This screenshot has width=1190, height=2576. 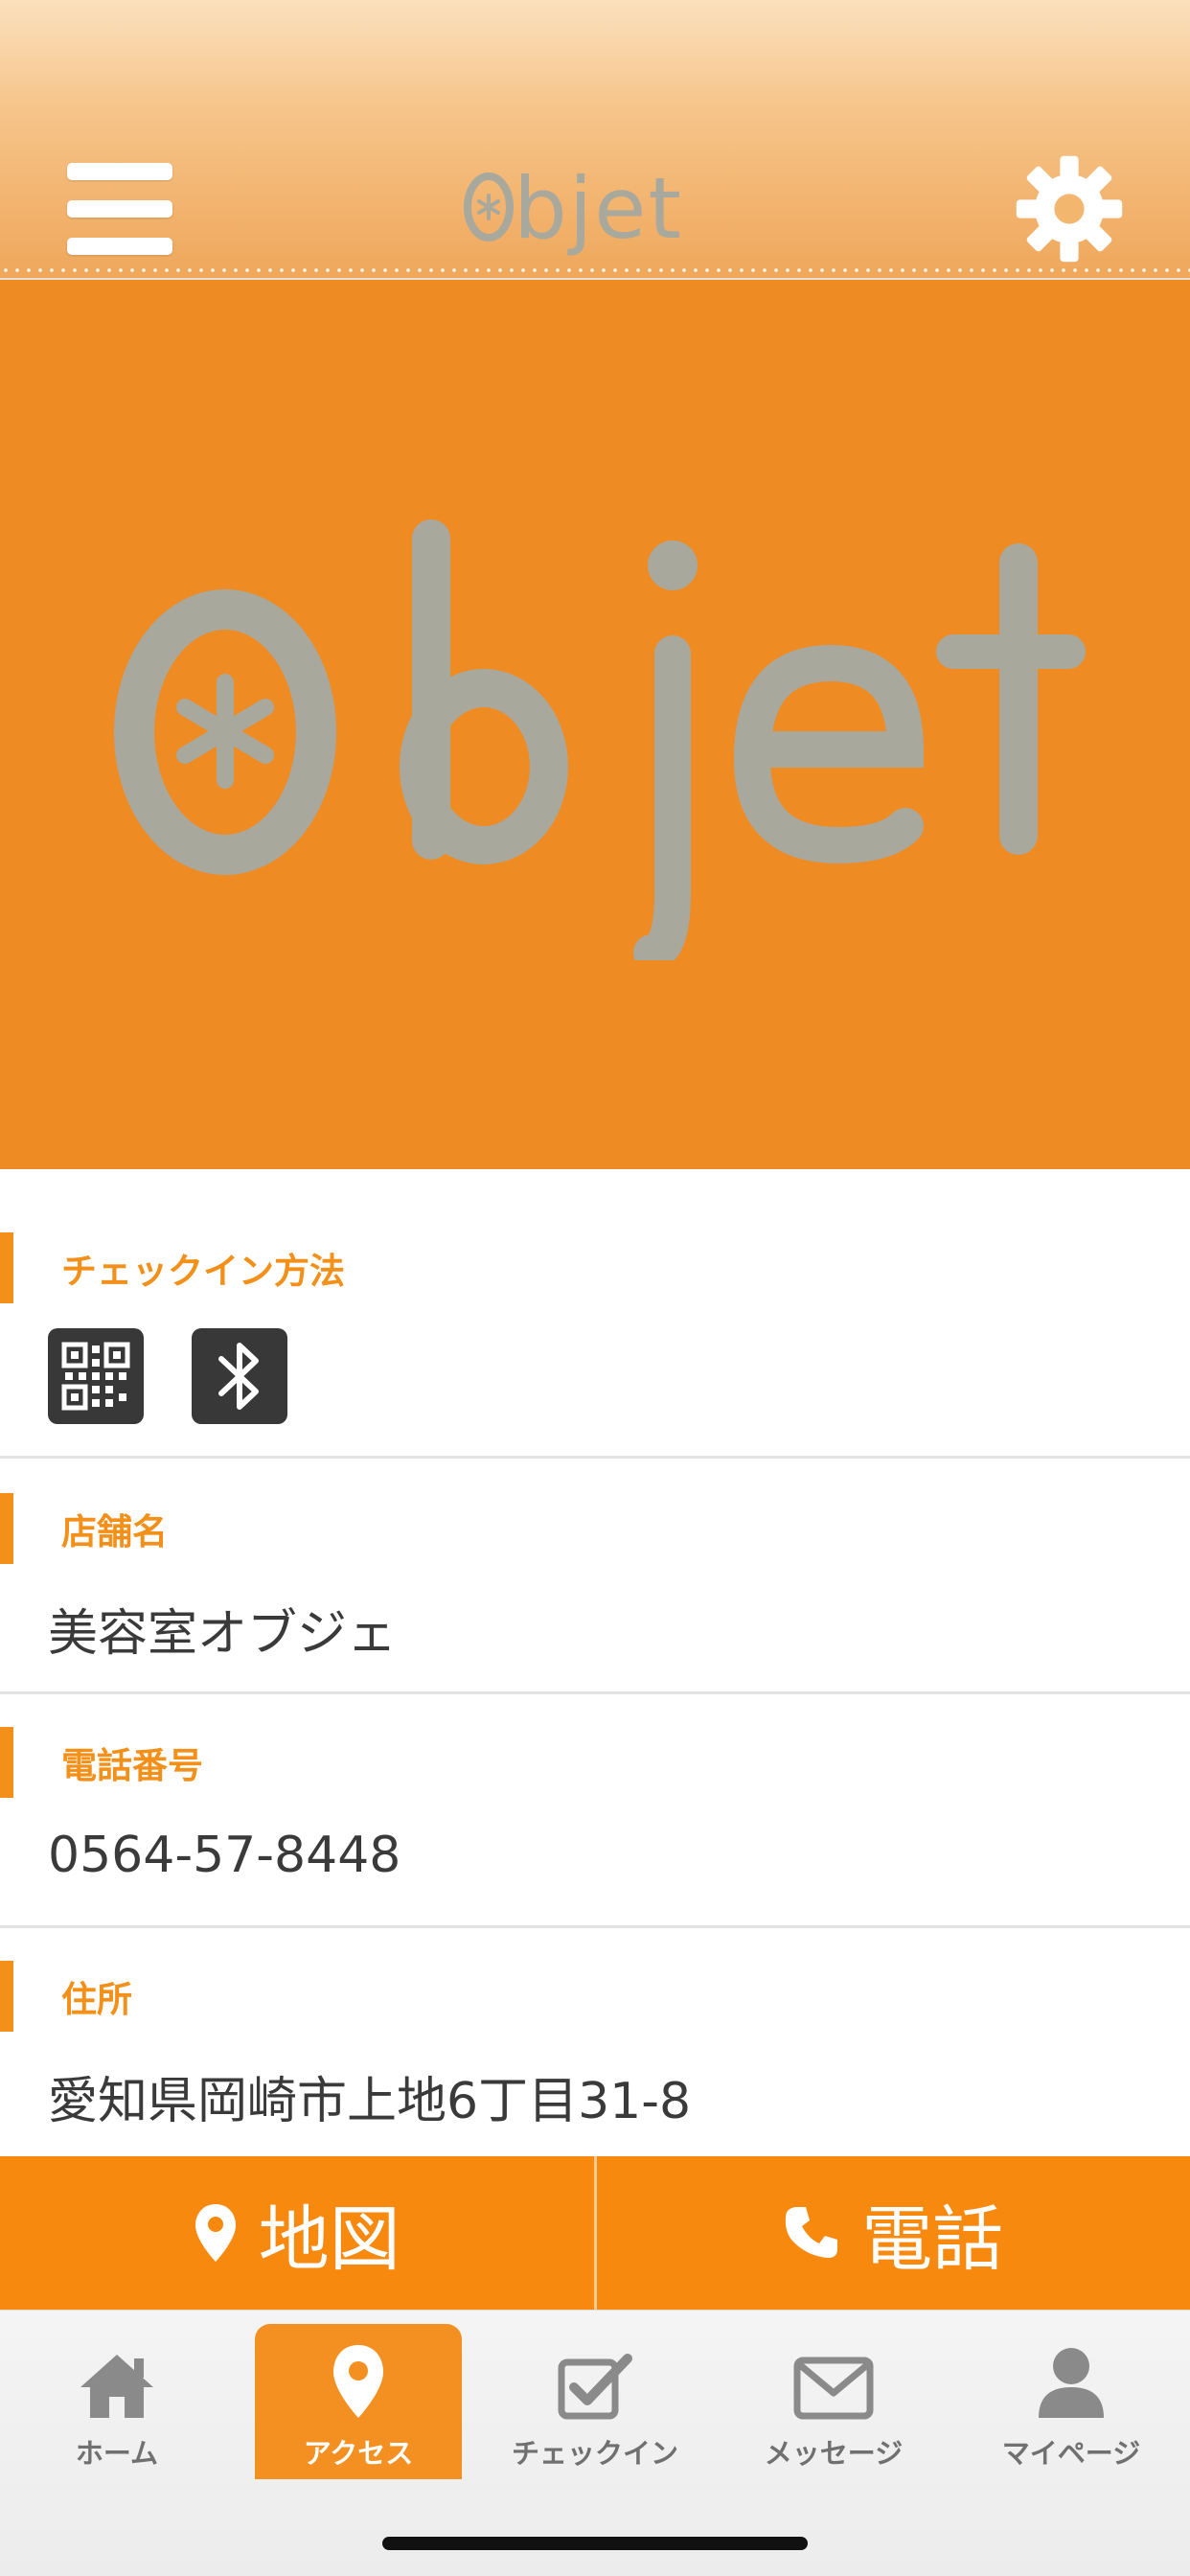 What do you see at coordinates (370, 2101) in the screenshot?
I see `address-value: 愛知県岡崎市上地6丁目31-8` at bounding box center [370, 2101].